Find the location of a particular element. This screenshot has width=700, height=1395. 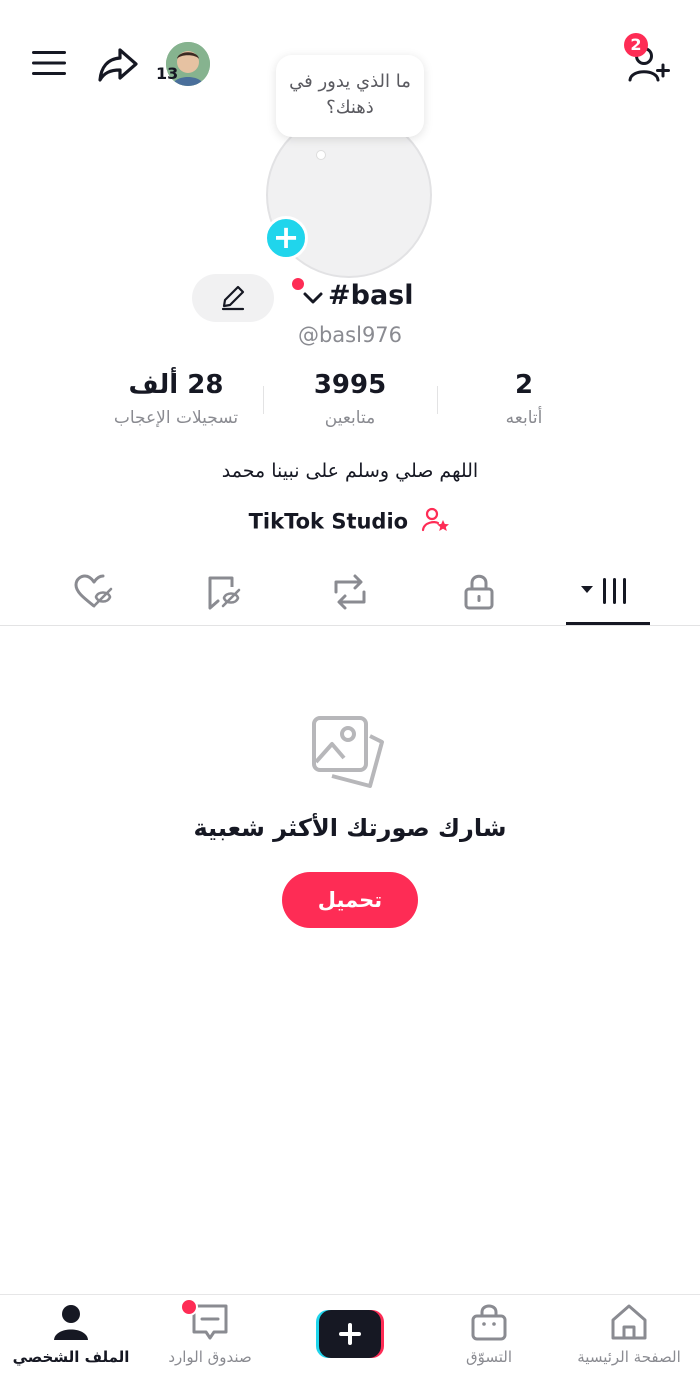

profile-icon is located at coordinates (71, 1322).